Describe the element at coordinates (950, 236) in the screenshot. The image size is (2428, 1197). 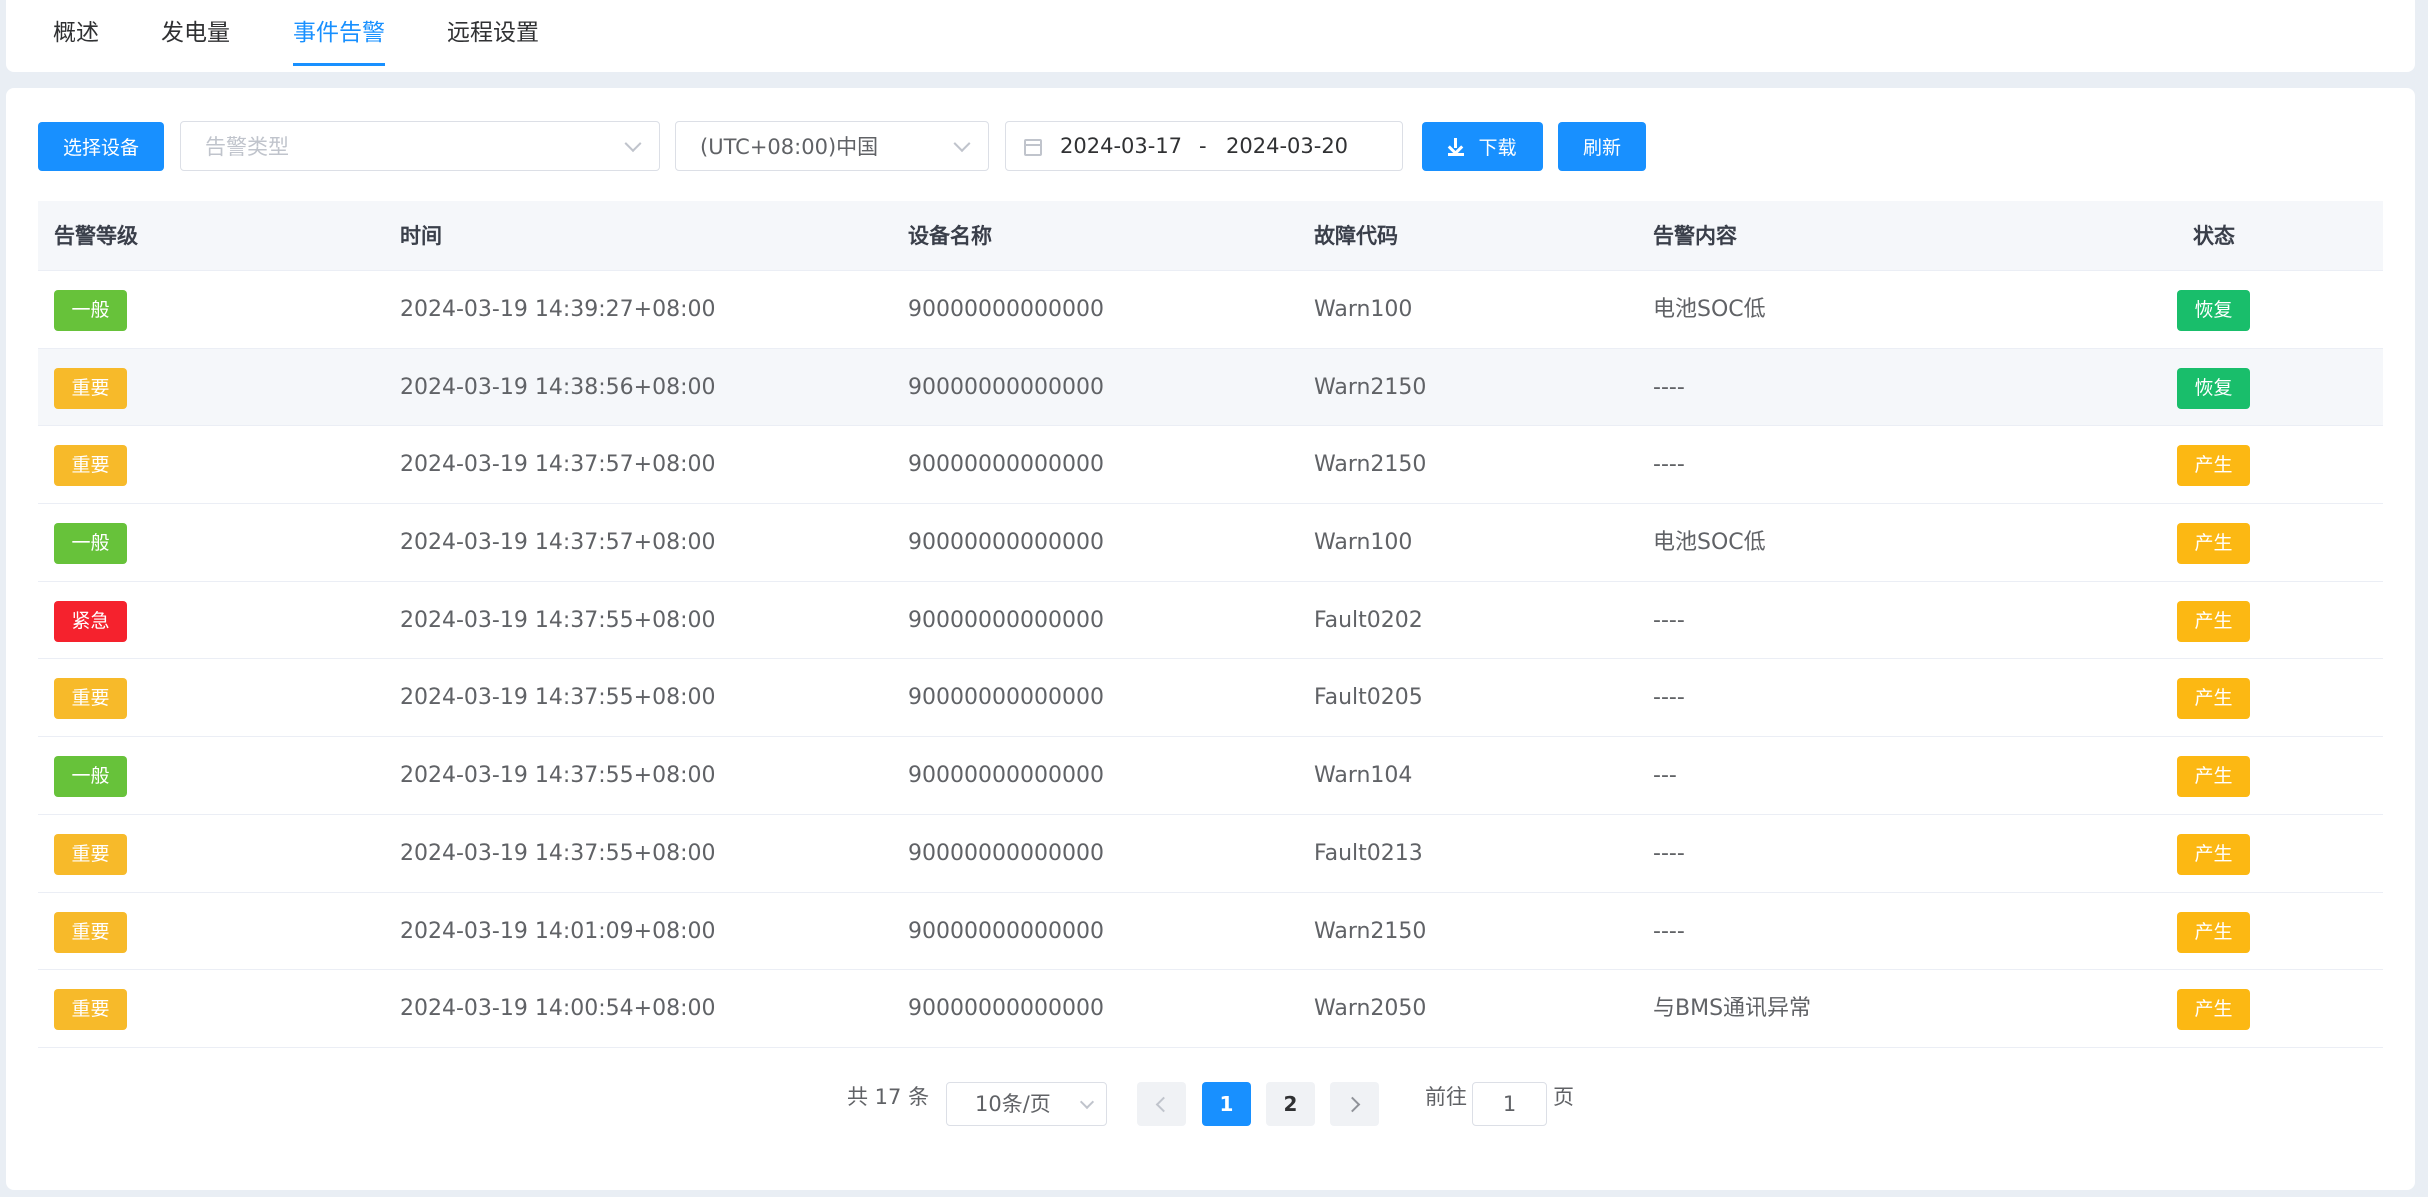
I see `column-header-device: 设备名称` at that location.